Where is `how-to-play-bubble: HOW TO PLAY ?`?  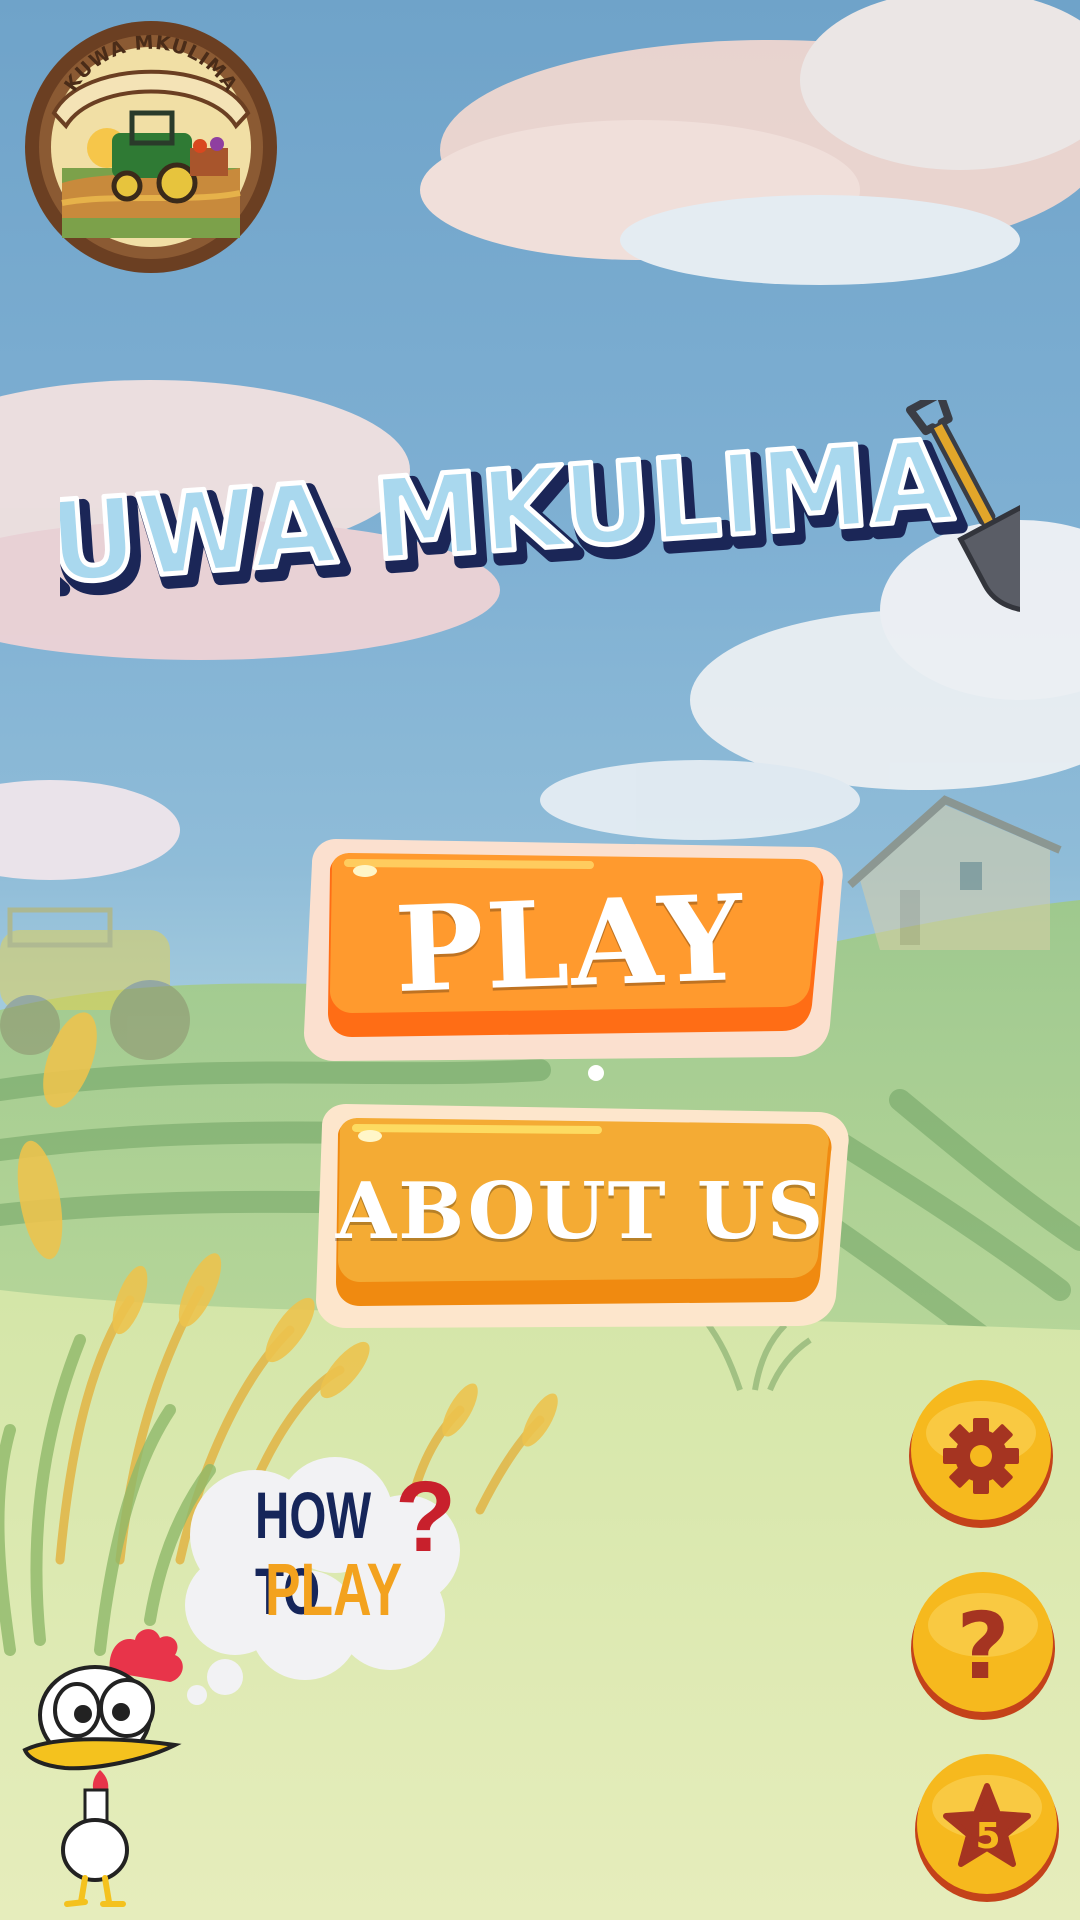 how-to-play-bubble: HOW TO PLAY ? is located at coordinates (325, 1580).